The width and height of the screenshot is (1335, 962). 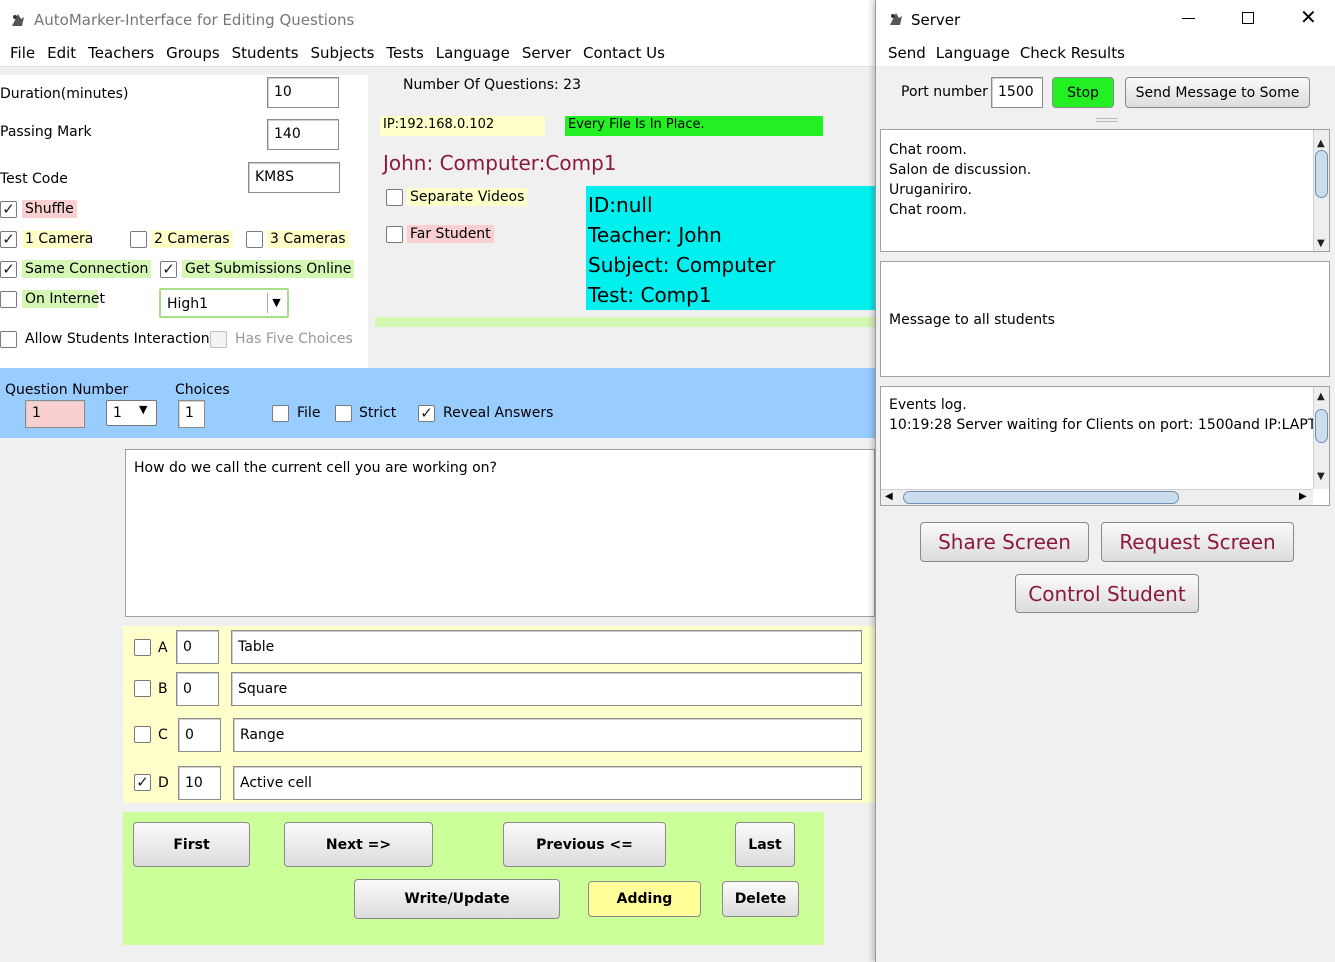 What do you see at coordinates (142, 782) in the screenshot?
I see `answer-d-checkbox: ✓` at bounding box center [142, 782].